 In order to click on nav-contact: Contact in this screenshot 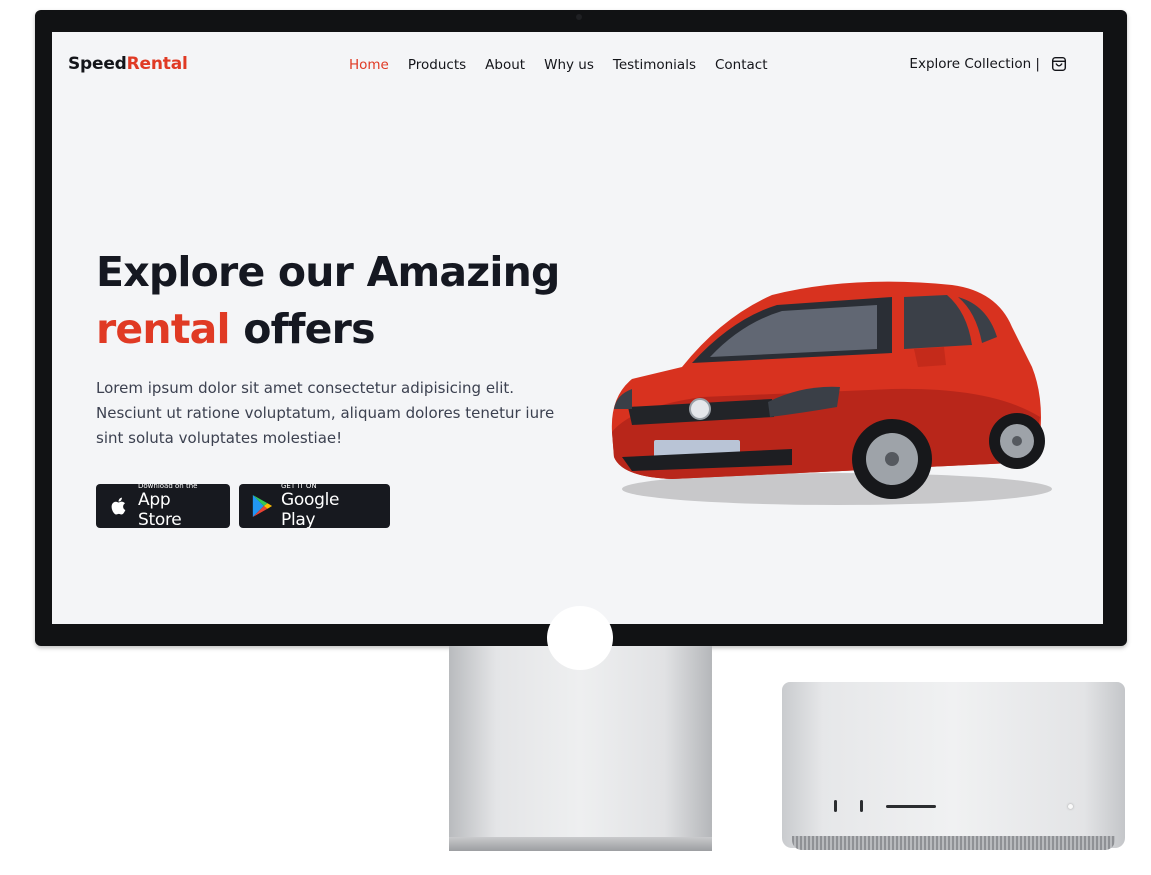, I will do `click(741, 65)`.